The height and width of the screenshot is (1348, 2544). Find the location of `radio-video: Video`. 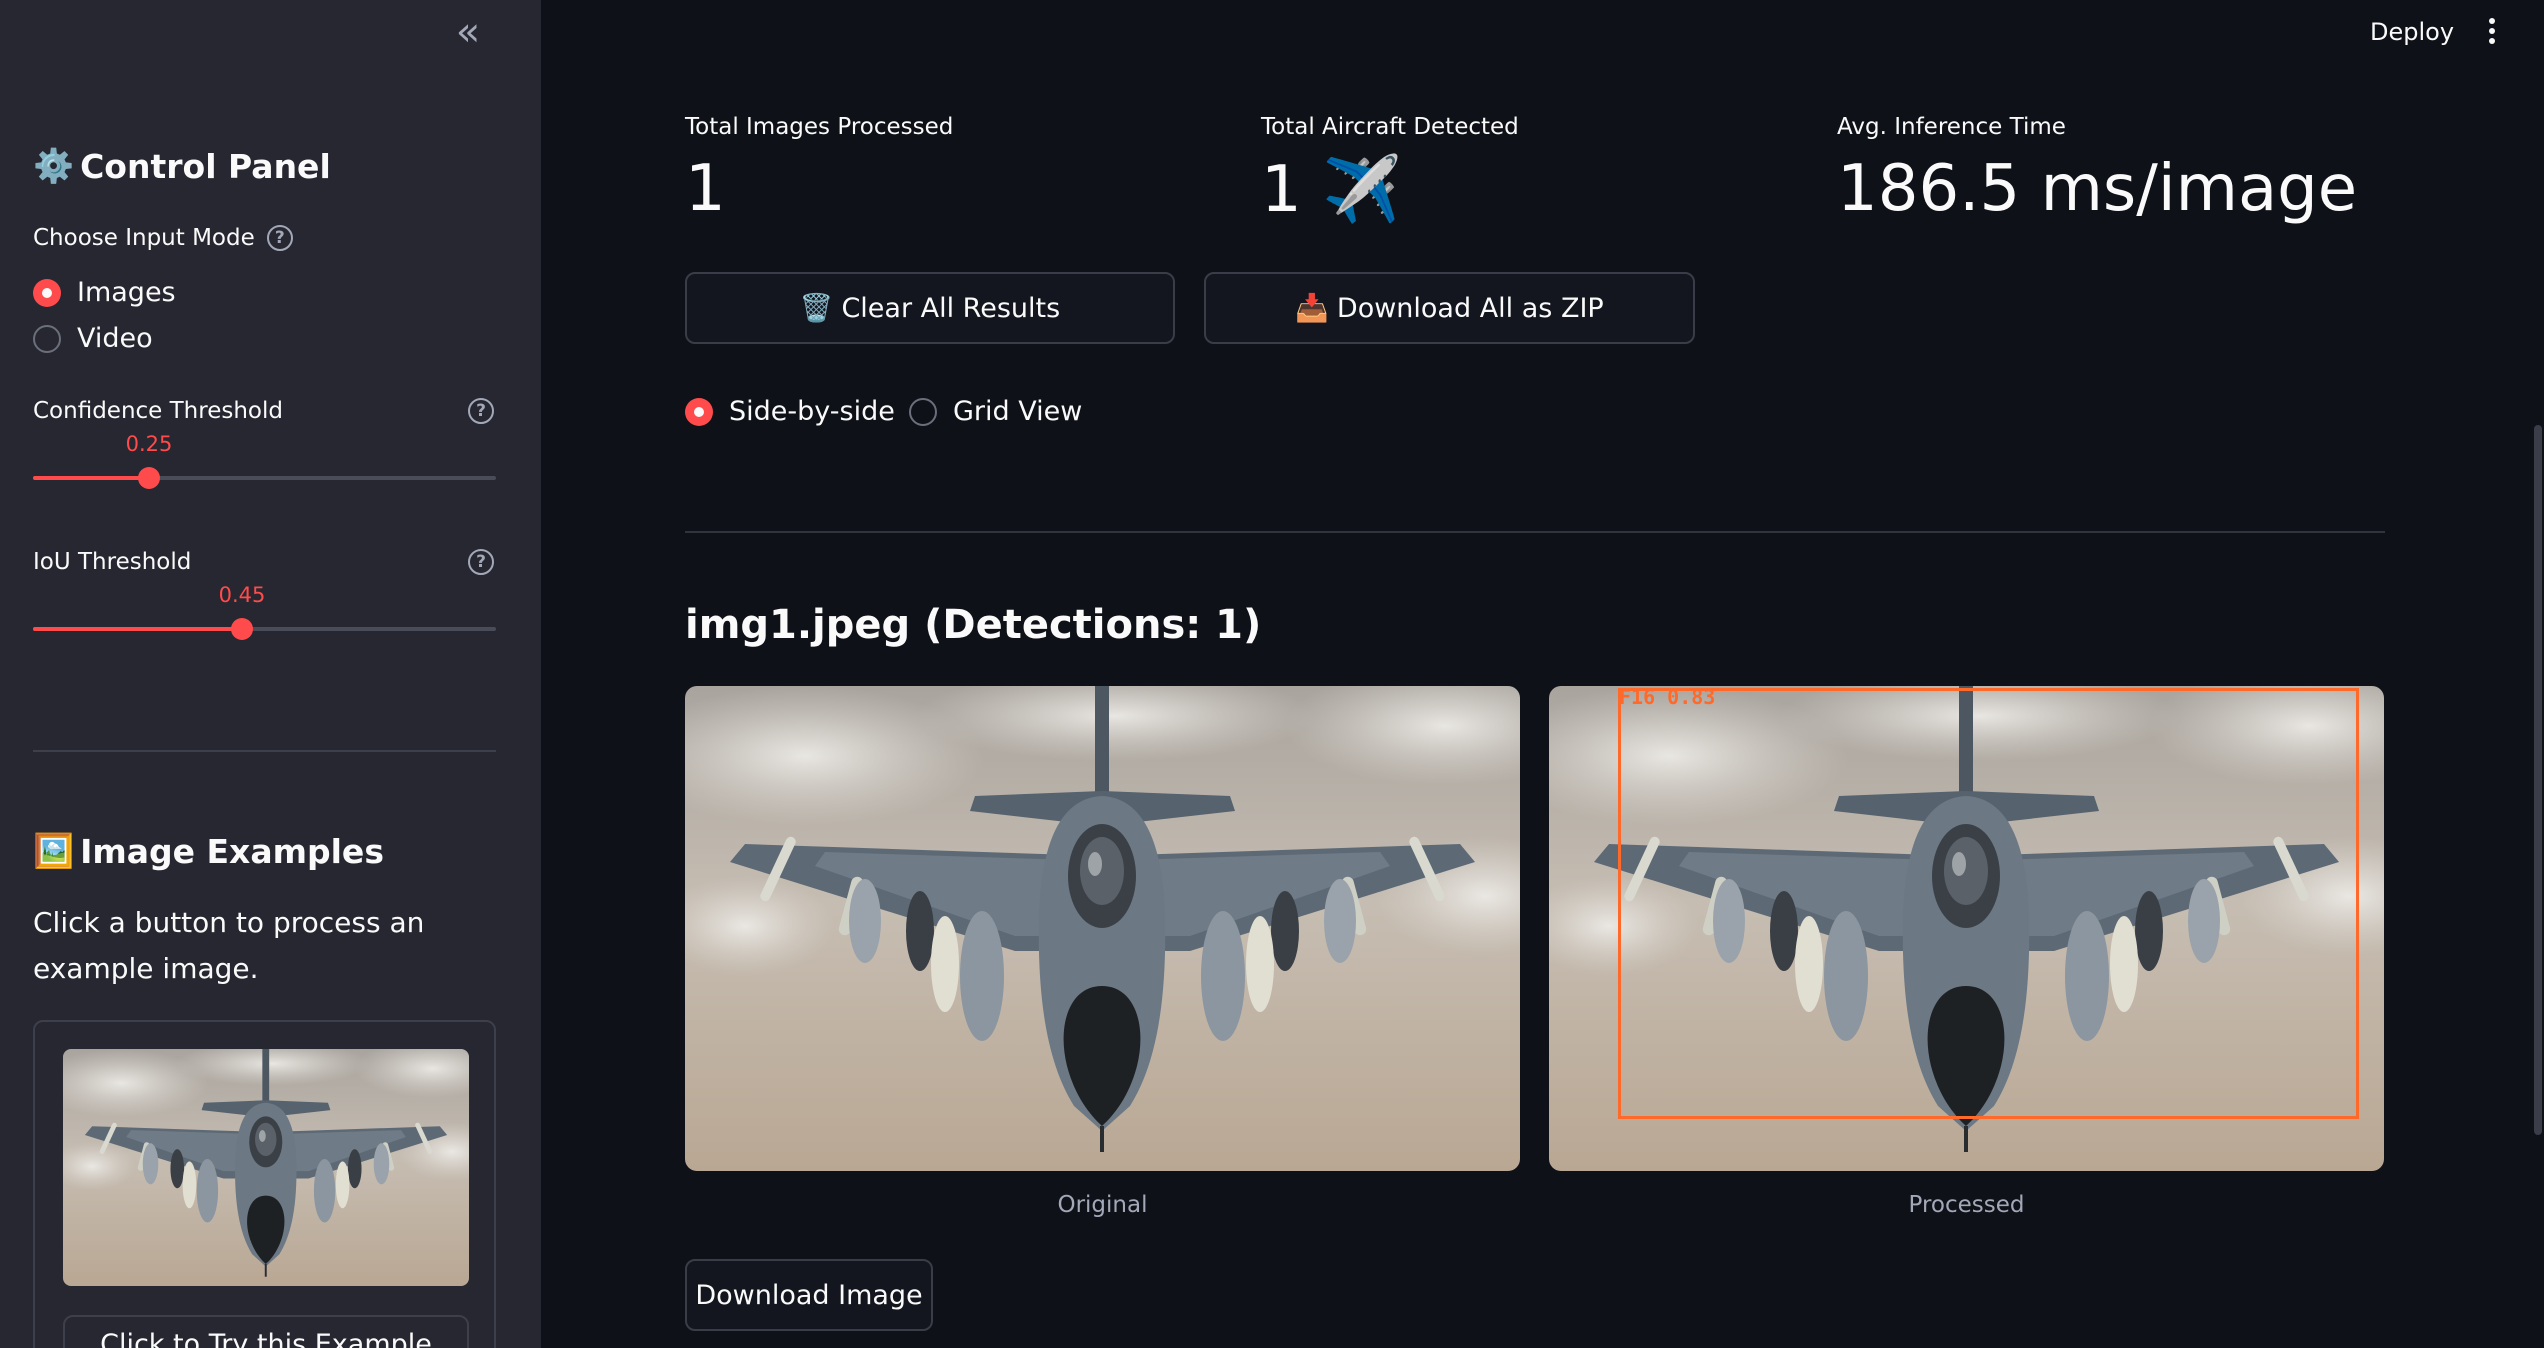

radio-video: Video is located at coordinates (93, 338).